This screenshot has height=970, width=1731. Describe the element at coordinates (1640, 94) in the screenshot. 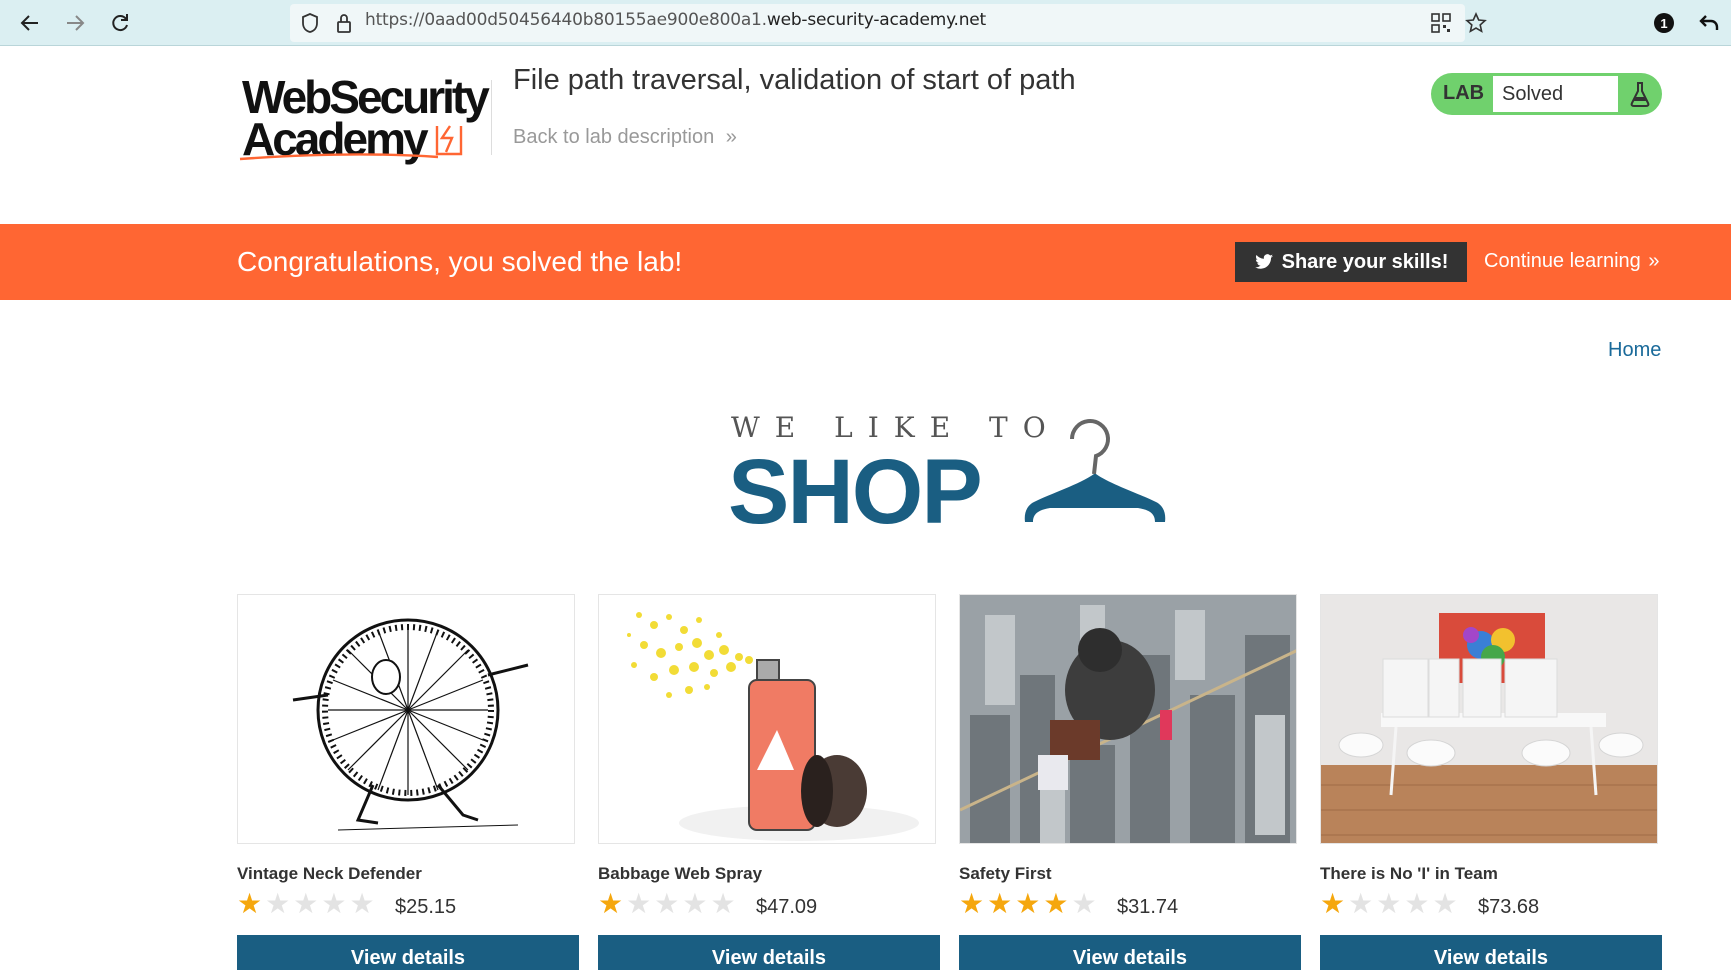

I see `flask-icon` at that location.